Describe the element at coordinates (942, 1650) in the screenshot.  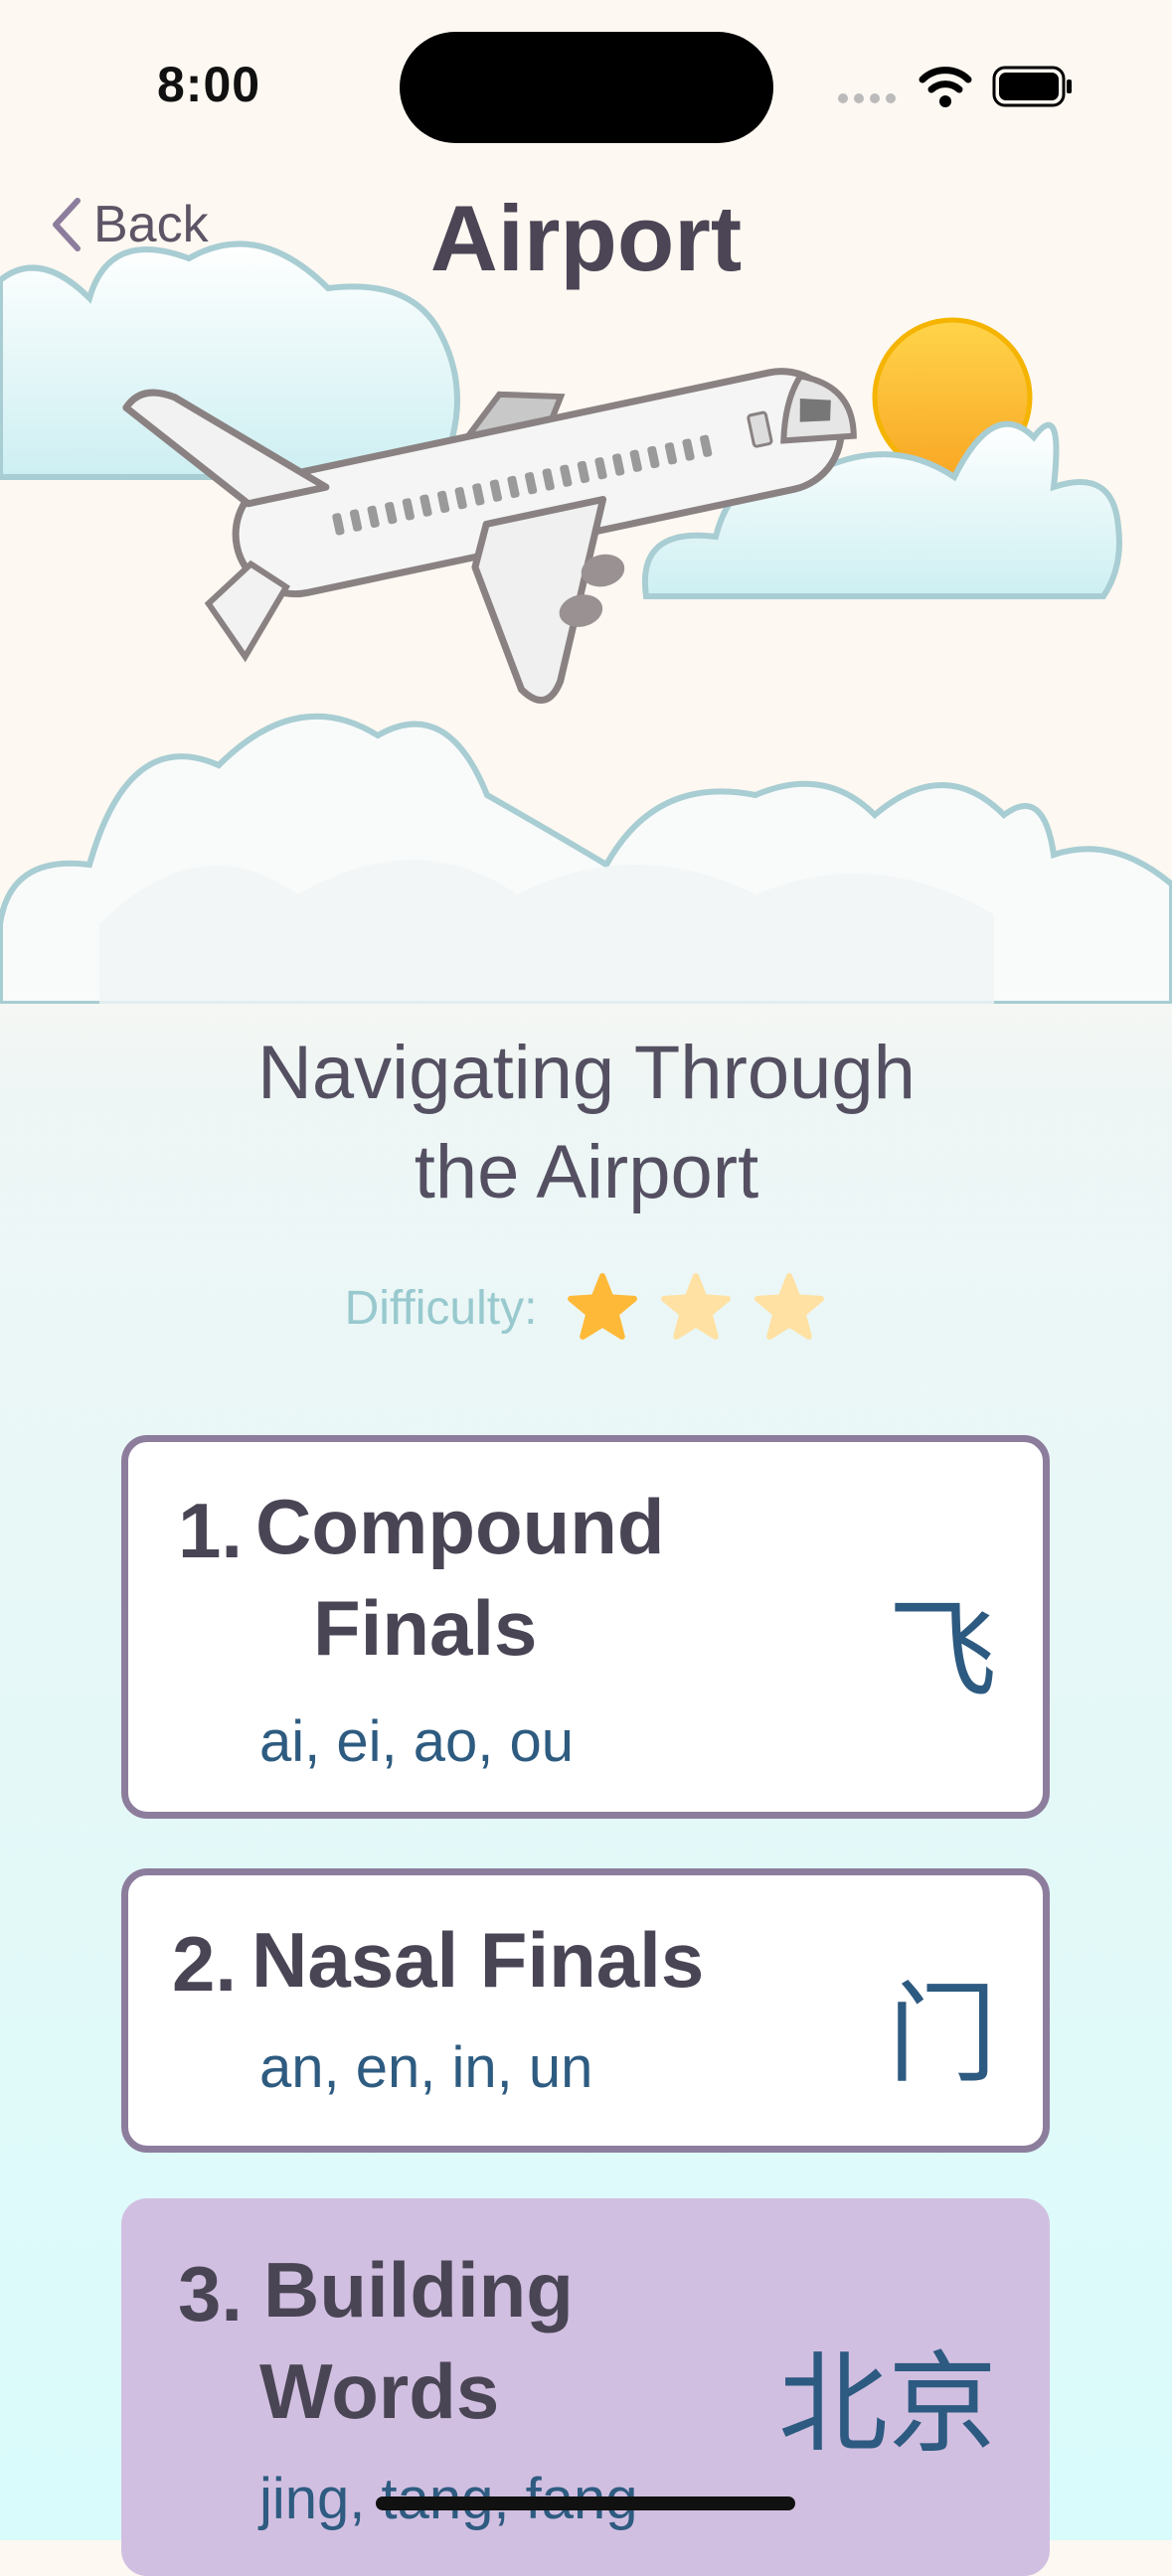
I see `card-hanzi: 飞` at that location.